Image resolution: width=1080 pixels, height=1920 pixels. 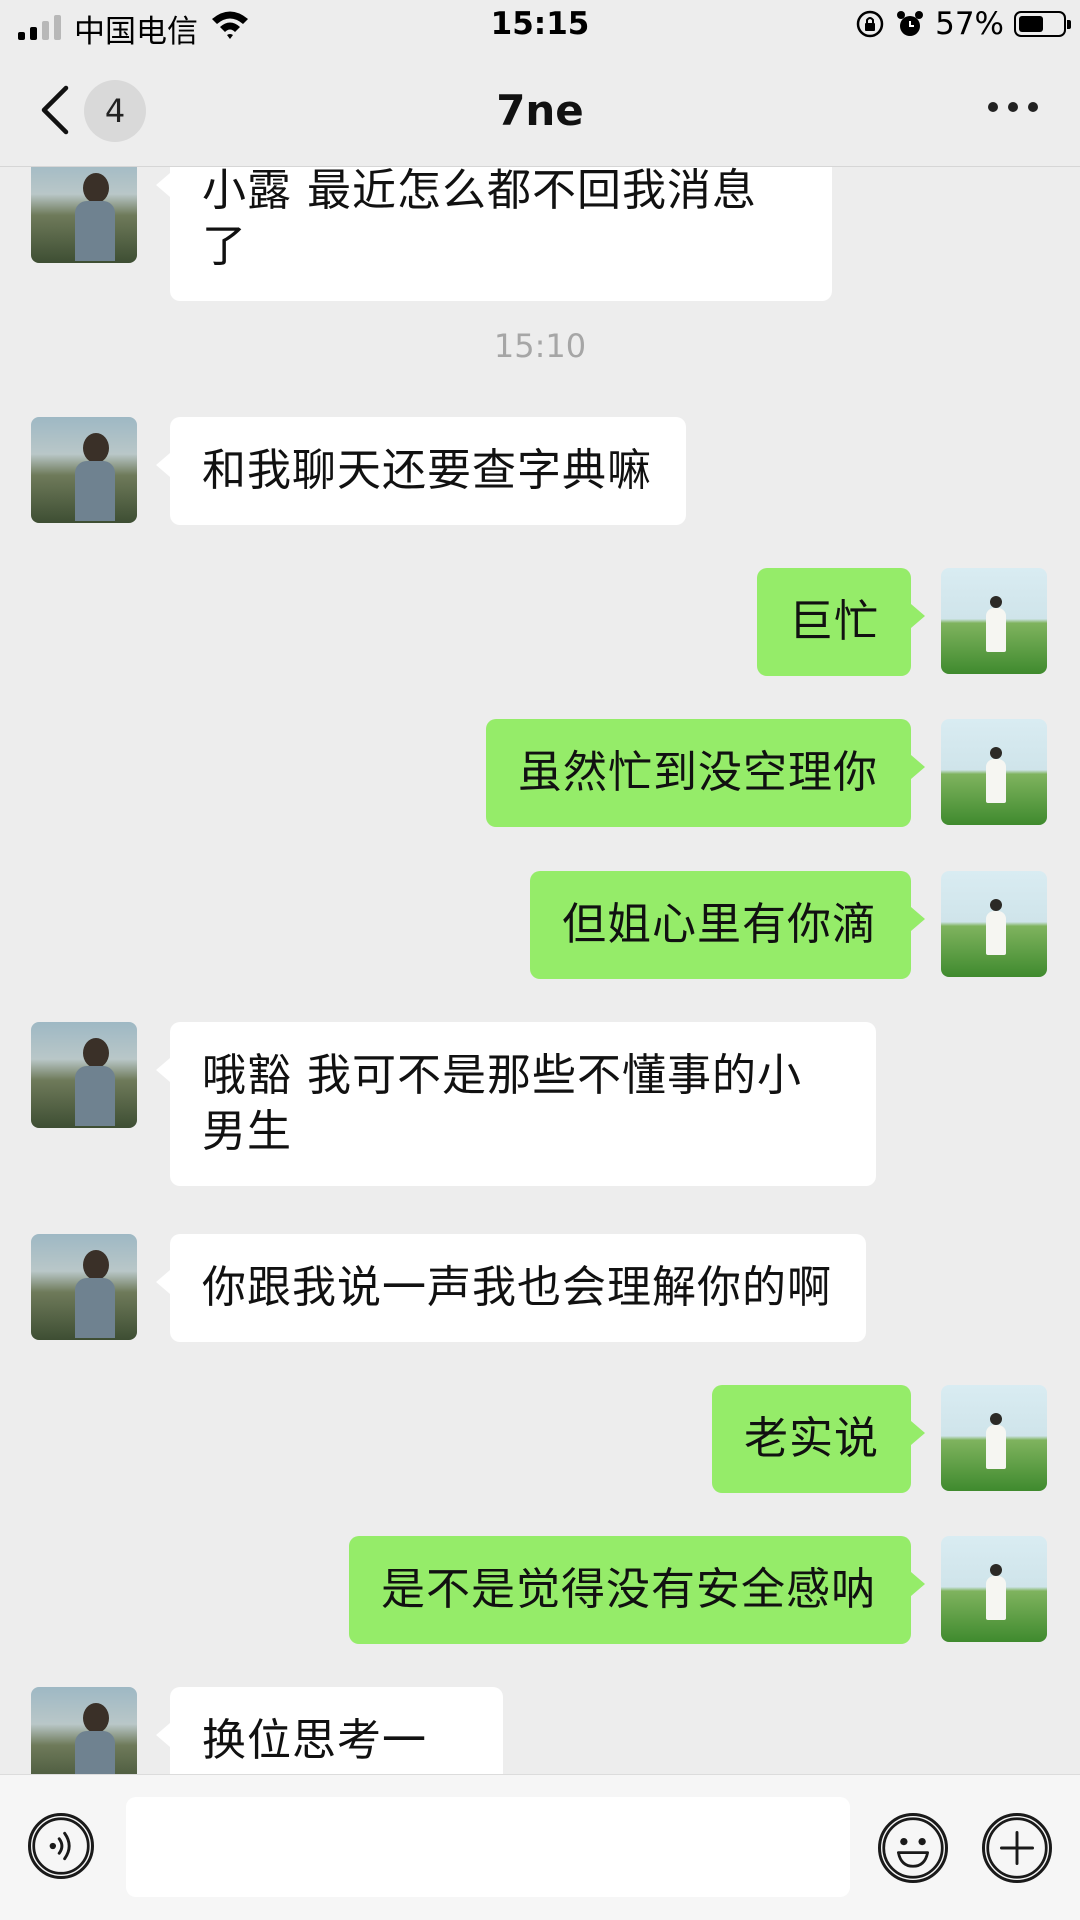 What do you see at coordinates (705, 773) in the screenshot?
I see `message-bubble: 虽然忙到没空理你` at bounding box center [705, 773].